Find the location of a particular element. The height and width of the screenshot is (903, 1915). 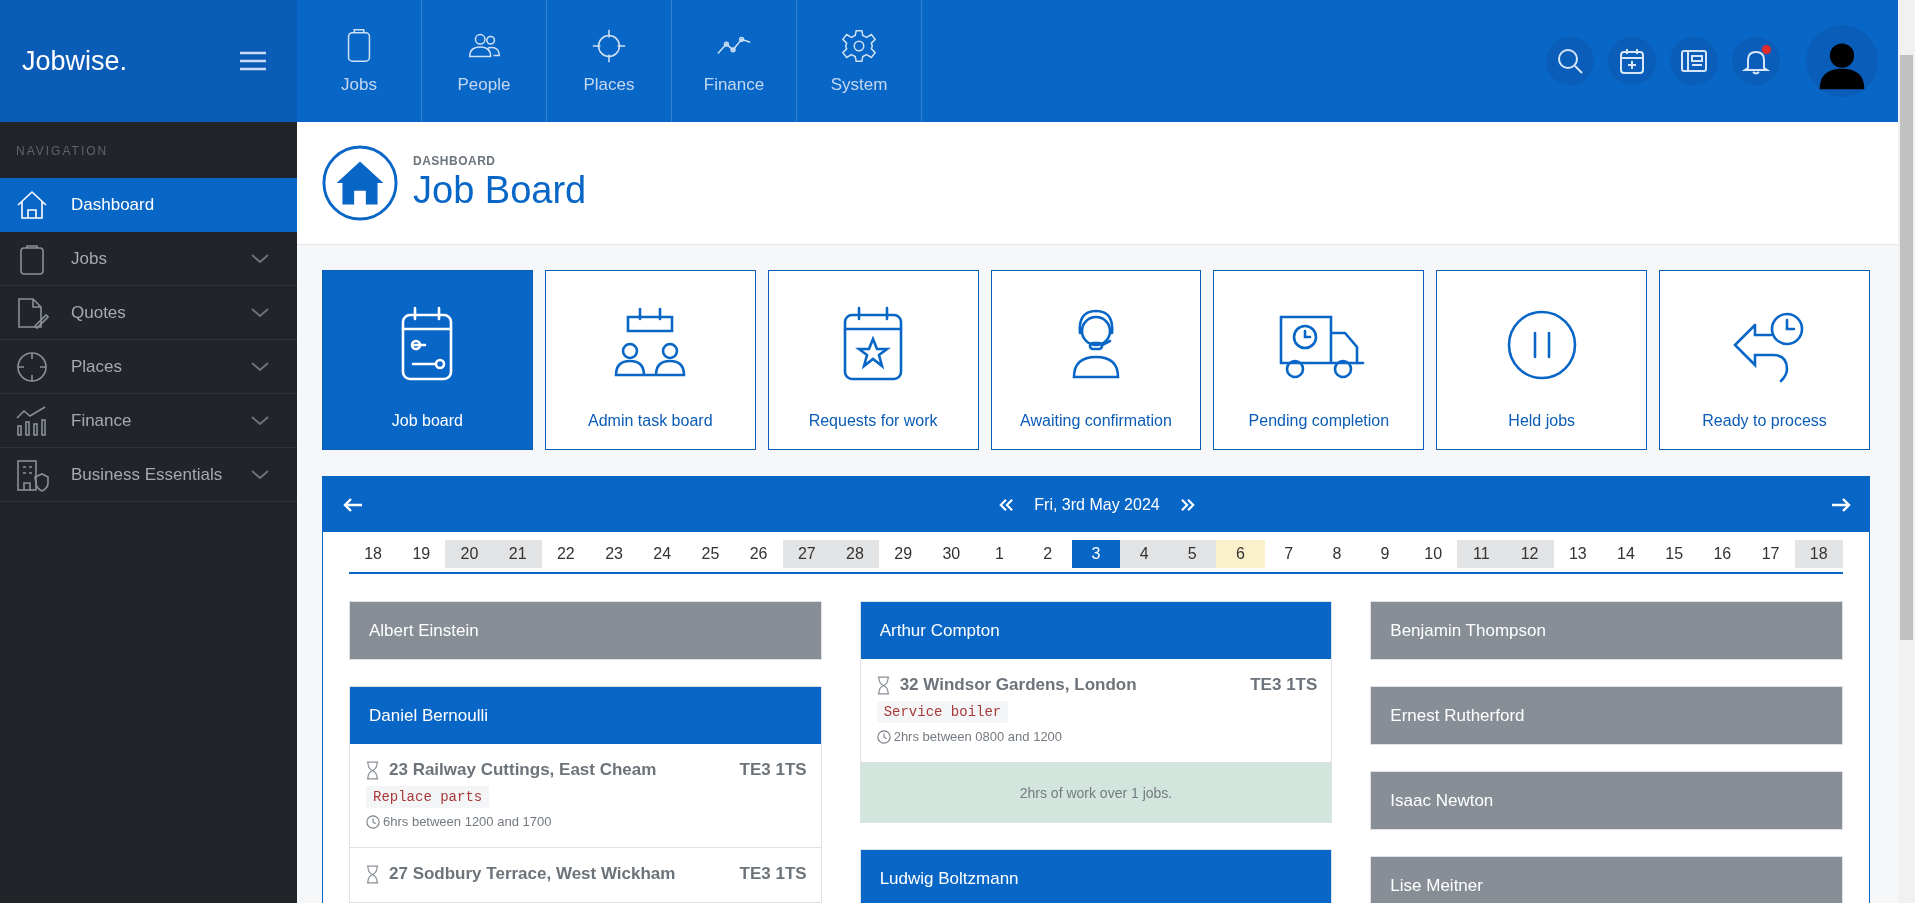

search-icon is located at coordinates (1570, 61).